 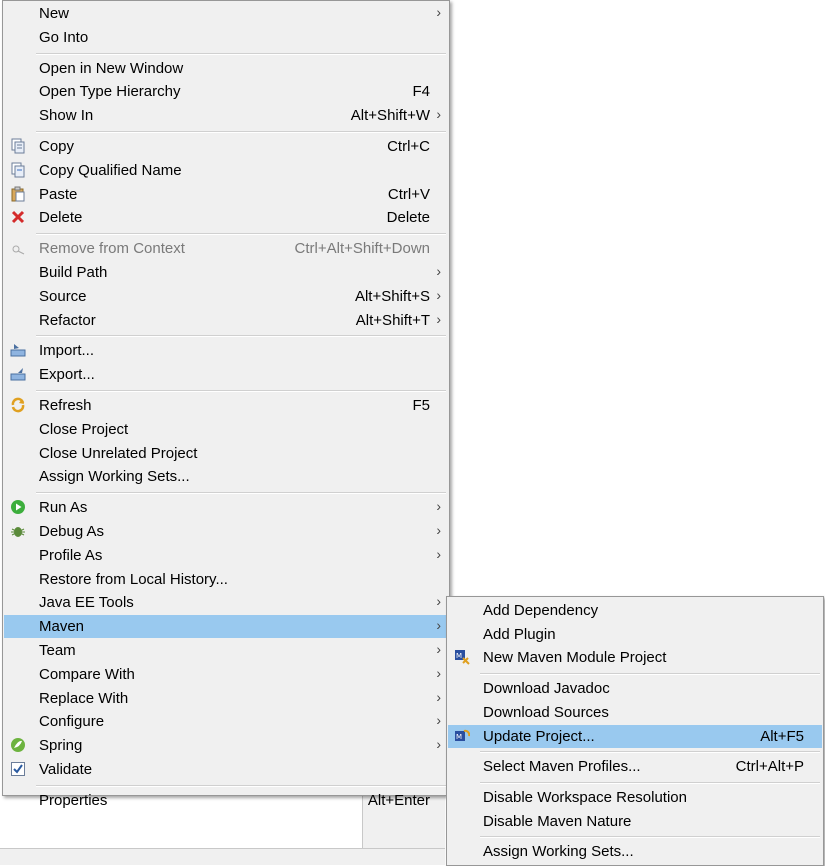 What do you see at coordinates (226, 272) in the screenshot?
I see `menu-item-build-path: Build Path ›` at bounding box center [226, 272].